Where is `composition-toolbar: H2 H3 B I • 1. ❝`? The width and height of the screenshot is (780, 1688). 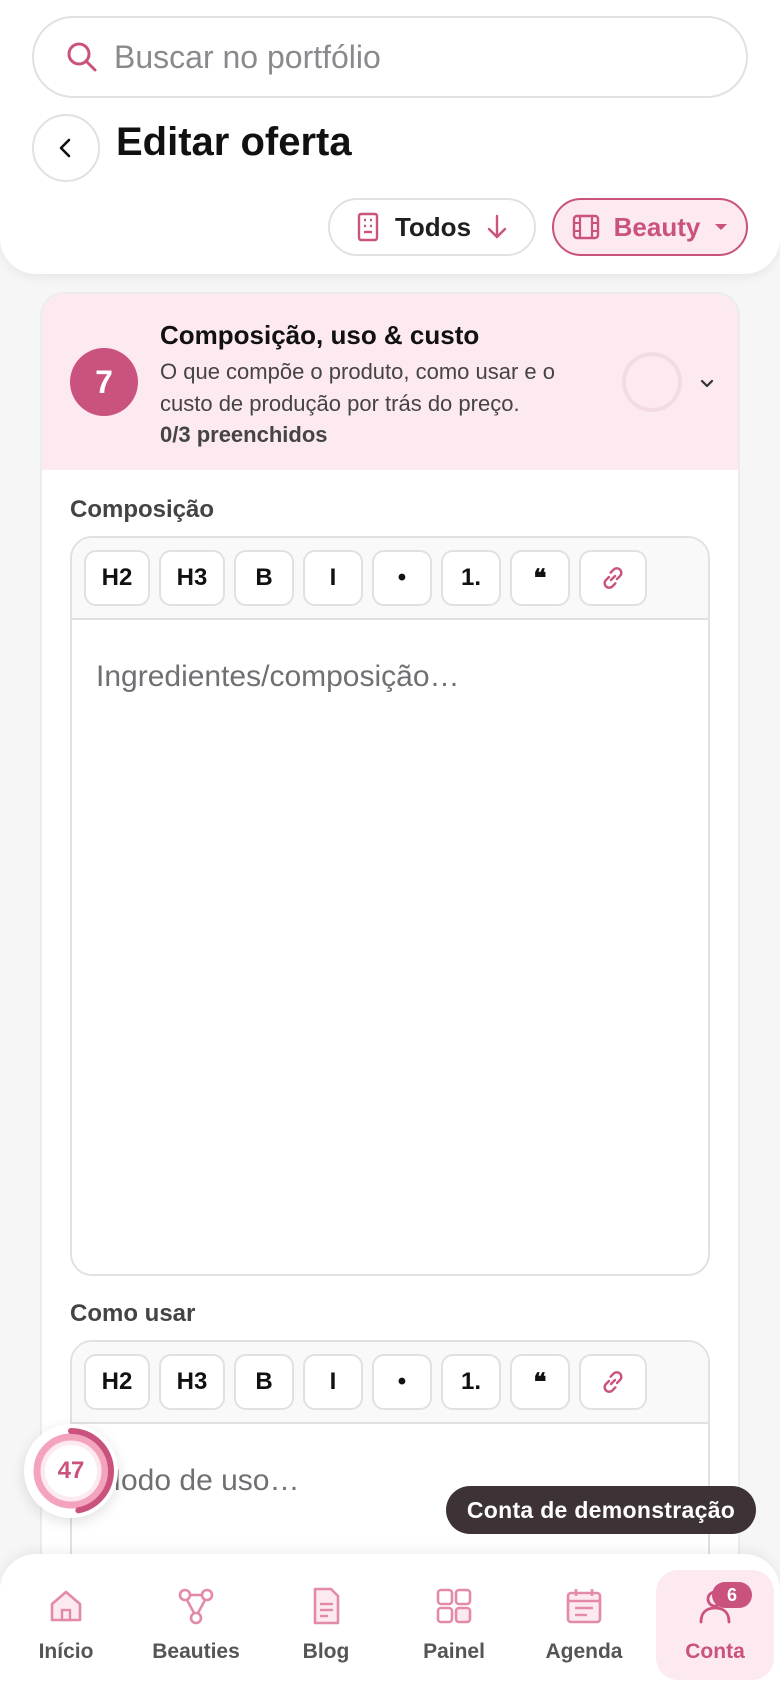
composition-toolbar: H2 H3 B I • 1. ❝ is located at coordinates (390, 579).